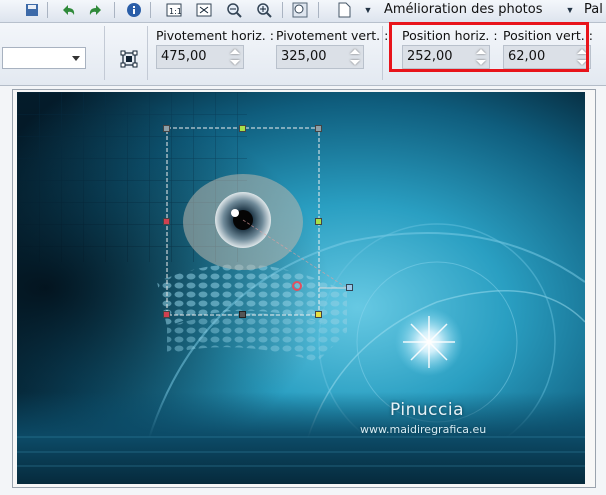  Describe the element at coordinates (242, 314) in the screenshot. I see `handle-bottom-mid` at that location.